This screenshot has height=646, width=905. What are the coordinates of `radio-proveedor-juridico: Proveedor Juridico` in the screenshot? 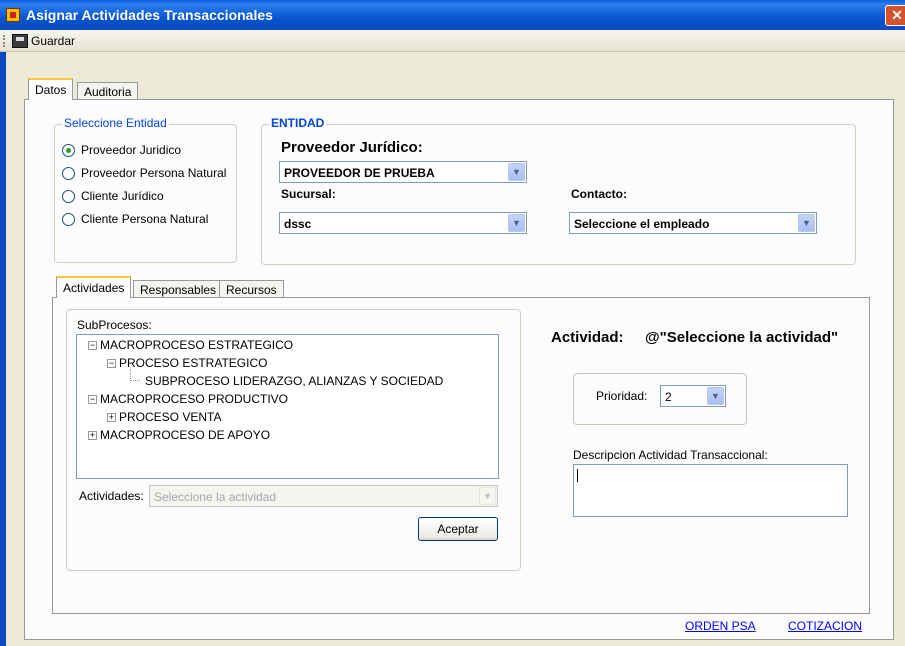 It's located at (121, 150).